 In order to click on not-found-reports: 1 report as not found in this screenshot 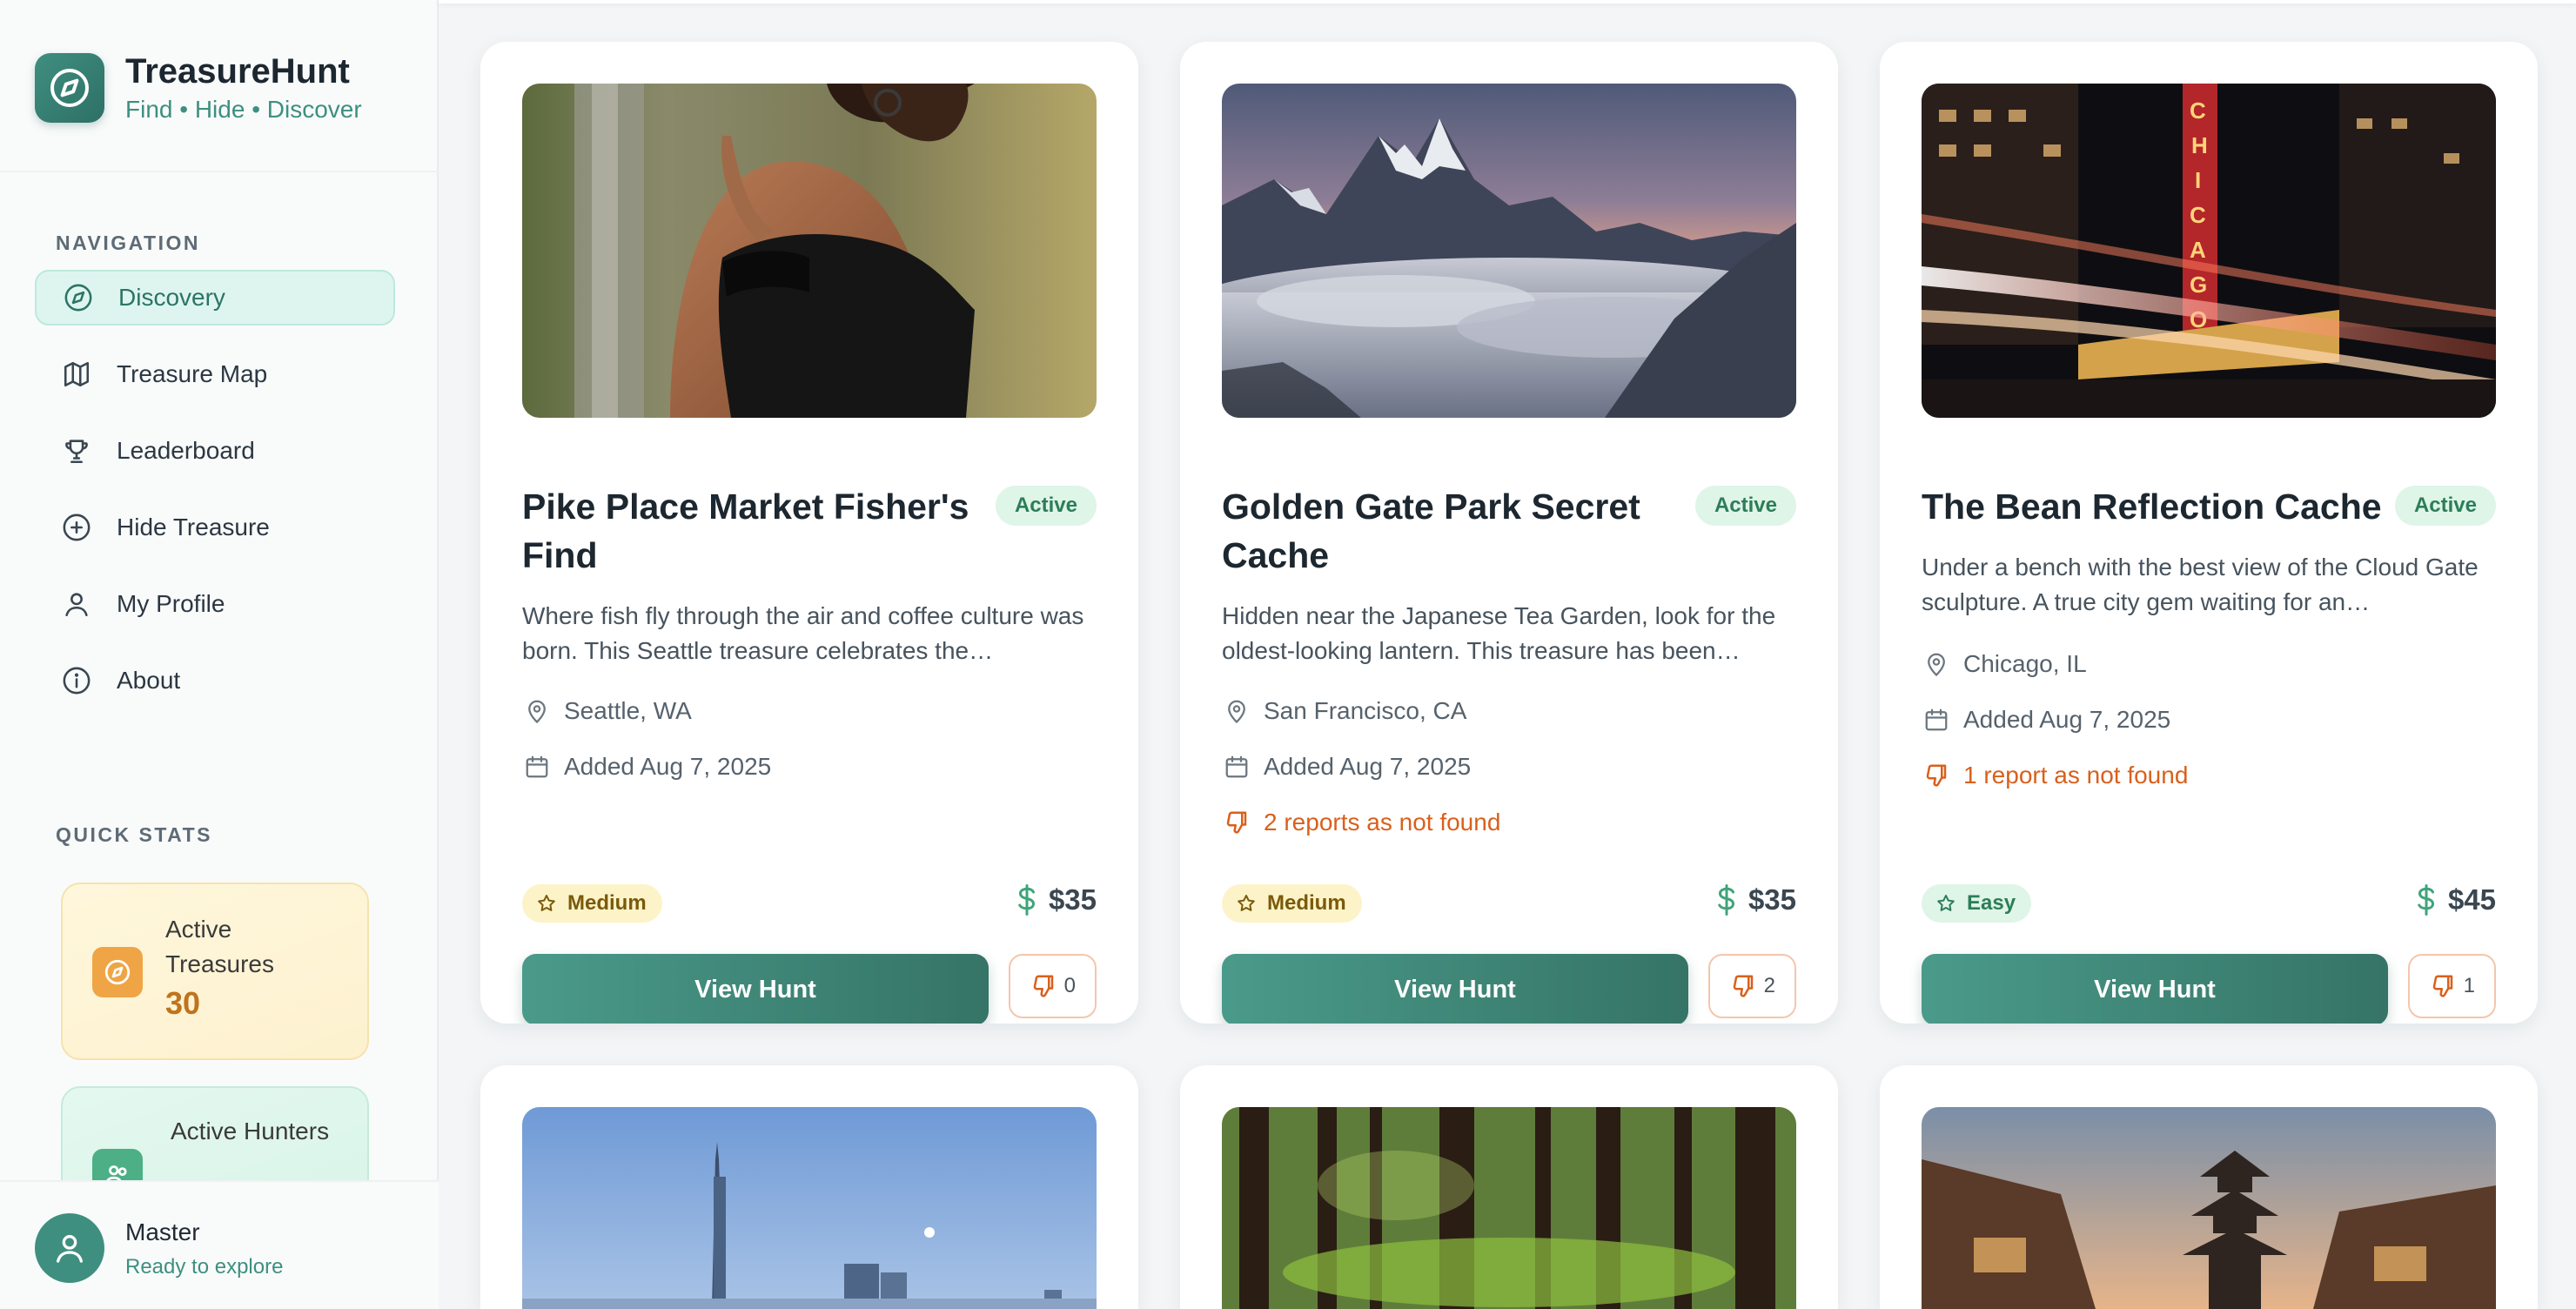, I will do `click(2055, 775)`.